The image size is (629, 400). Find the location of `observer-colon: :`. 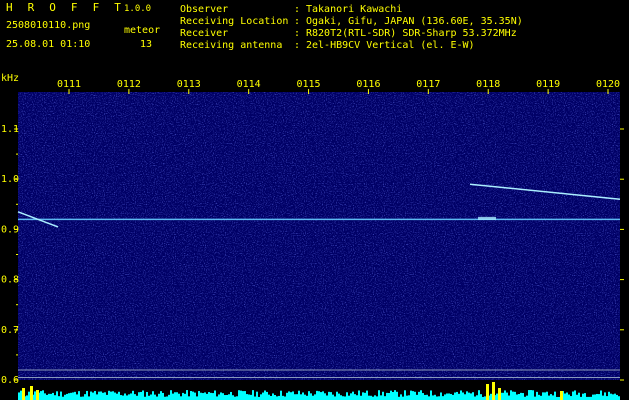

observer-colon: : is located at coordinates (297, 9).